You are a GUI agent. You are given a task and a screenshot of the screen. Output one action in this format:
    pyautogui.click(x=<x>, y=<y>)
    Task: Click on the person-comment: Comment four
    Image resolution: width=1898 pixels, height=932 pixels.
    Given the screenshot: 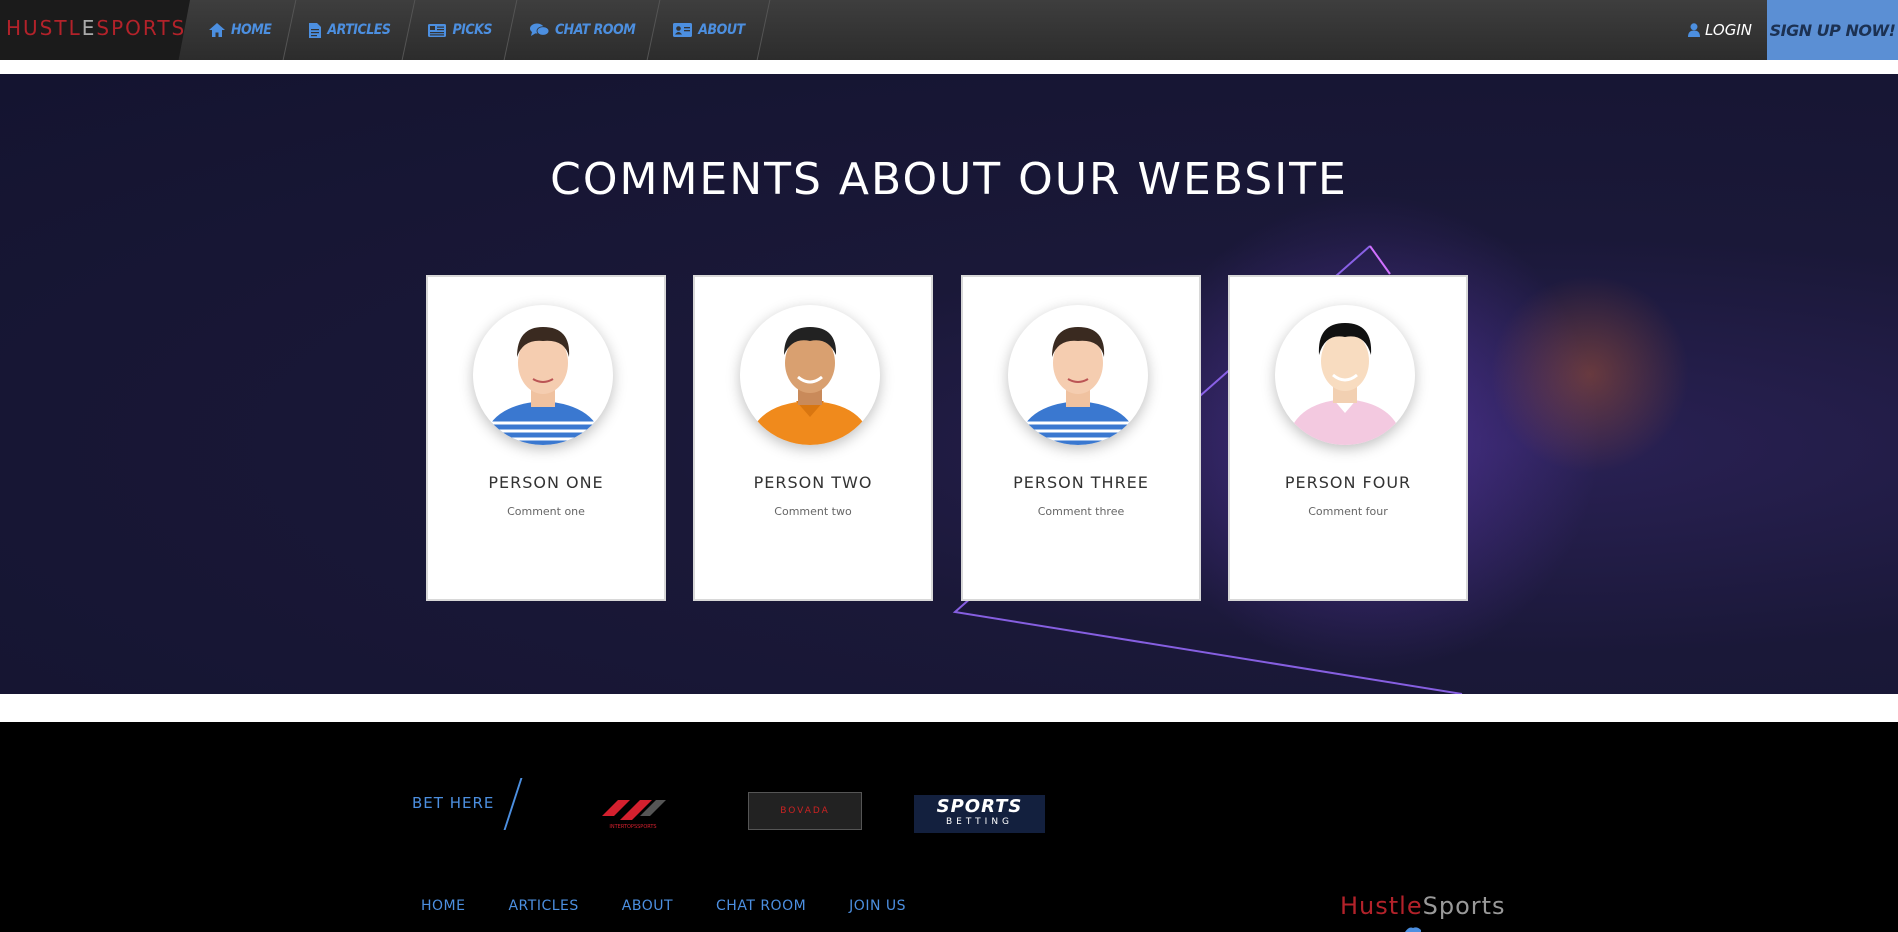 What is the action you would take?
    pyautogui.click(x=1348, y=511)
    